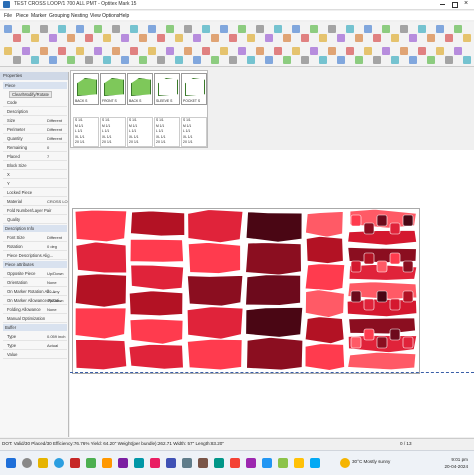 This screenshot has height=475, width=474. I want to click on property-value: CROSS LO, so click(57, 201).